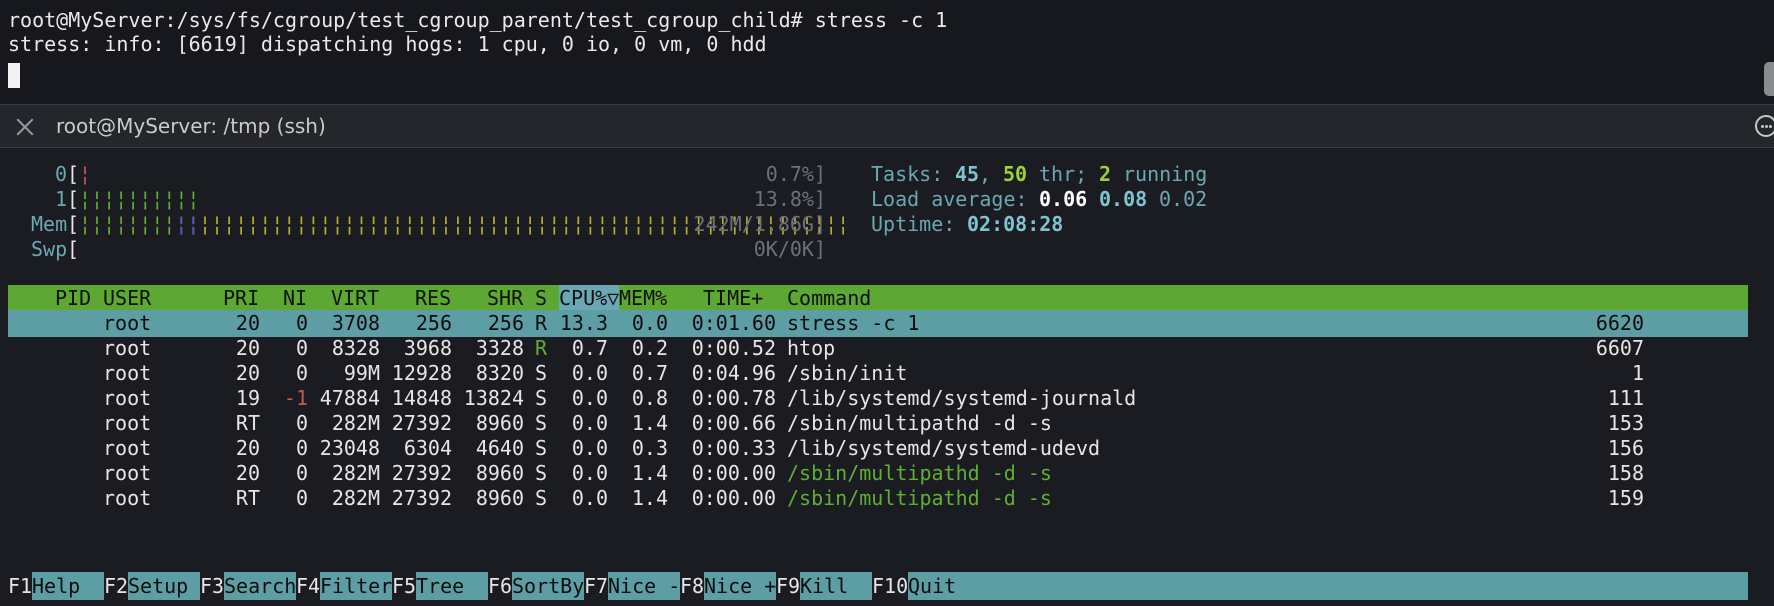 This screenshot has height=606, width=1774. Describe the element at coordinates (649, 323) in the screenshot. I see `cell-mem: 0.0` at that location.